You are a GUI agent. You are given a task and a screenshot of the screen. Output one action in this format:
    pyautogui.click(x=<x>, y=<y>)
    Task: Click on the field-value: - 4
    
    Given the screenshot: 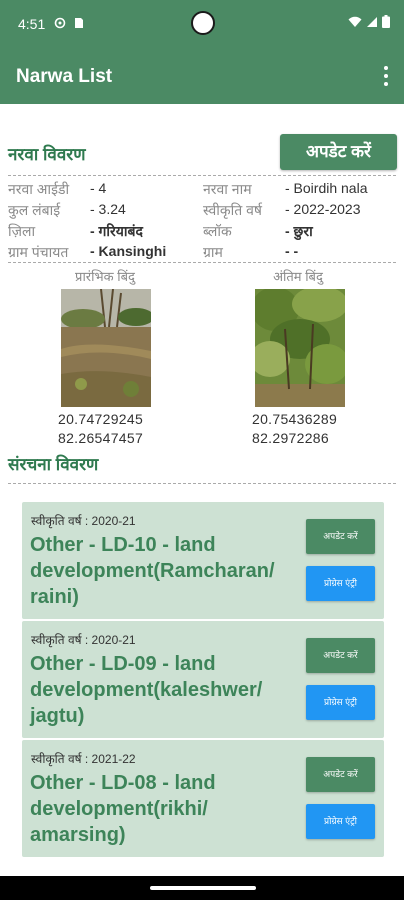 What is the action you would take?
    pyautogui.click(x=98, y=188)
    